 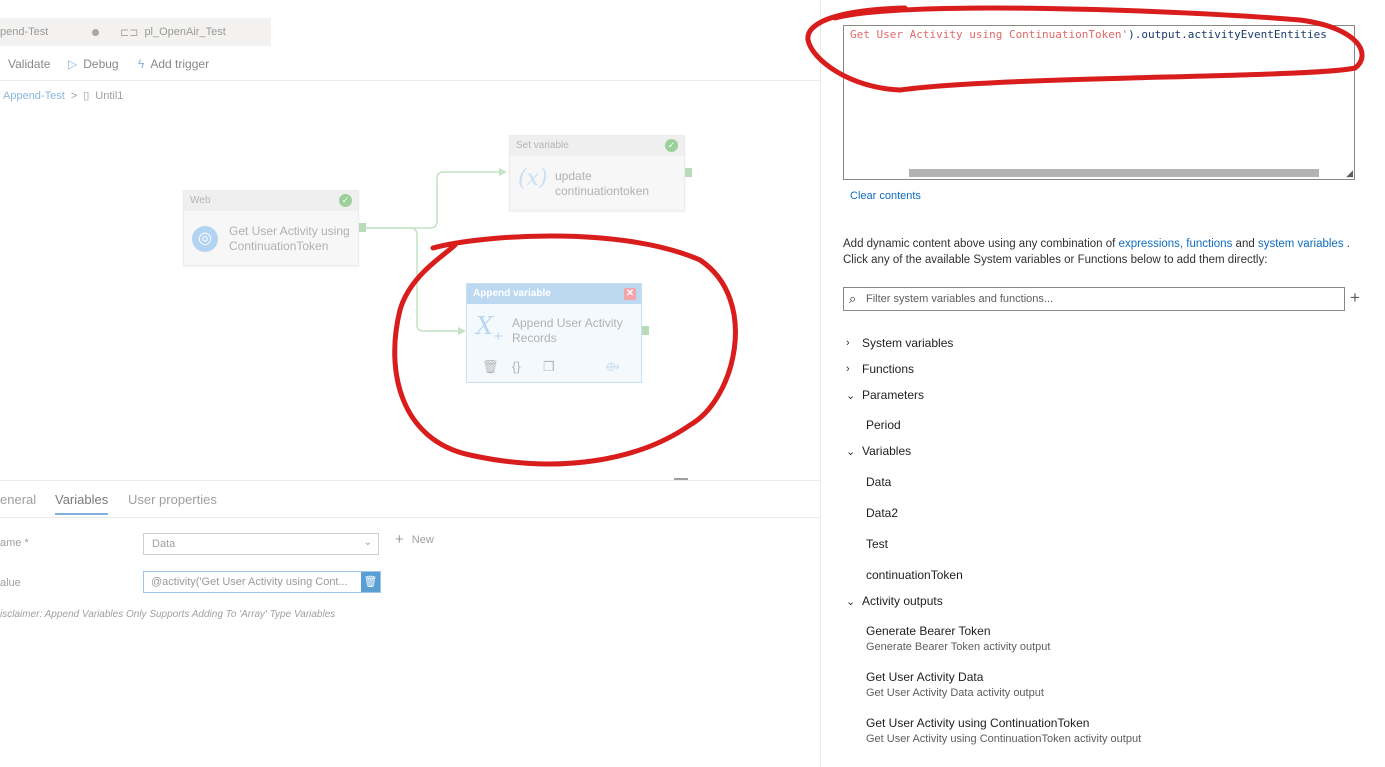 I want to click on search-icon: ⌕, so click(x=853, y=298).